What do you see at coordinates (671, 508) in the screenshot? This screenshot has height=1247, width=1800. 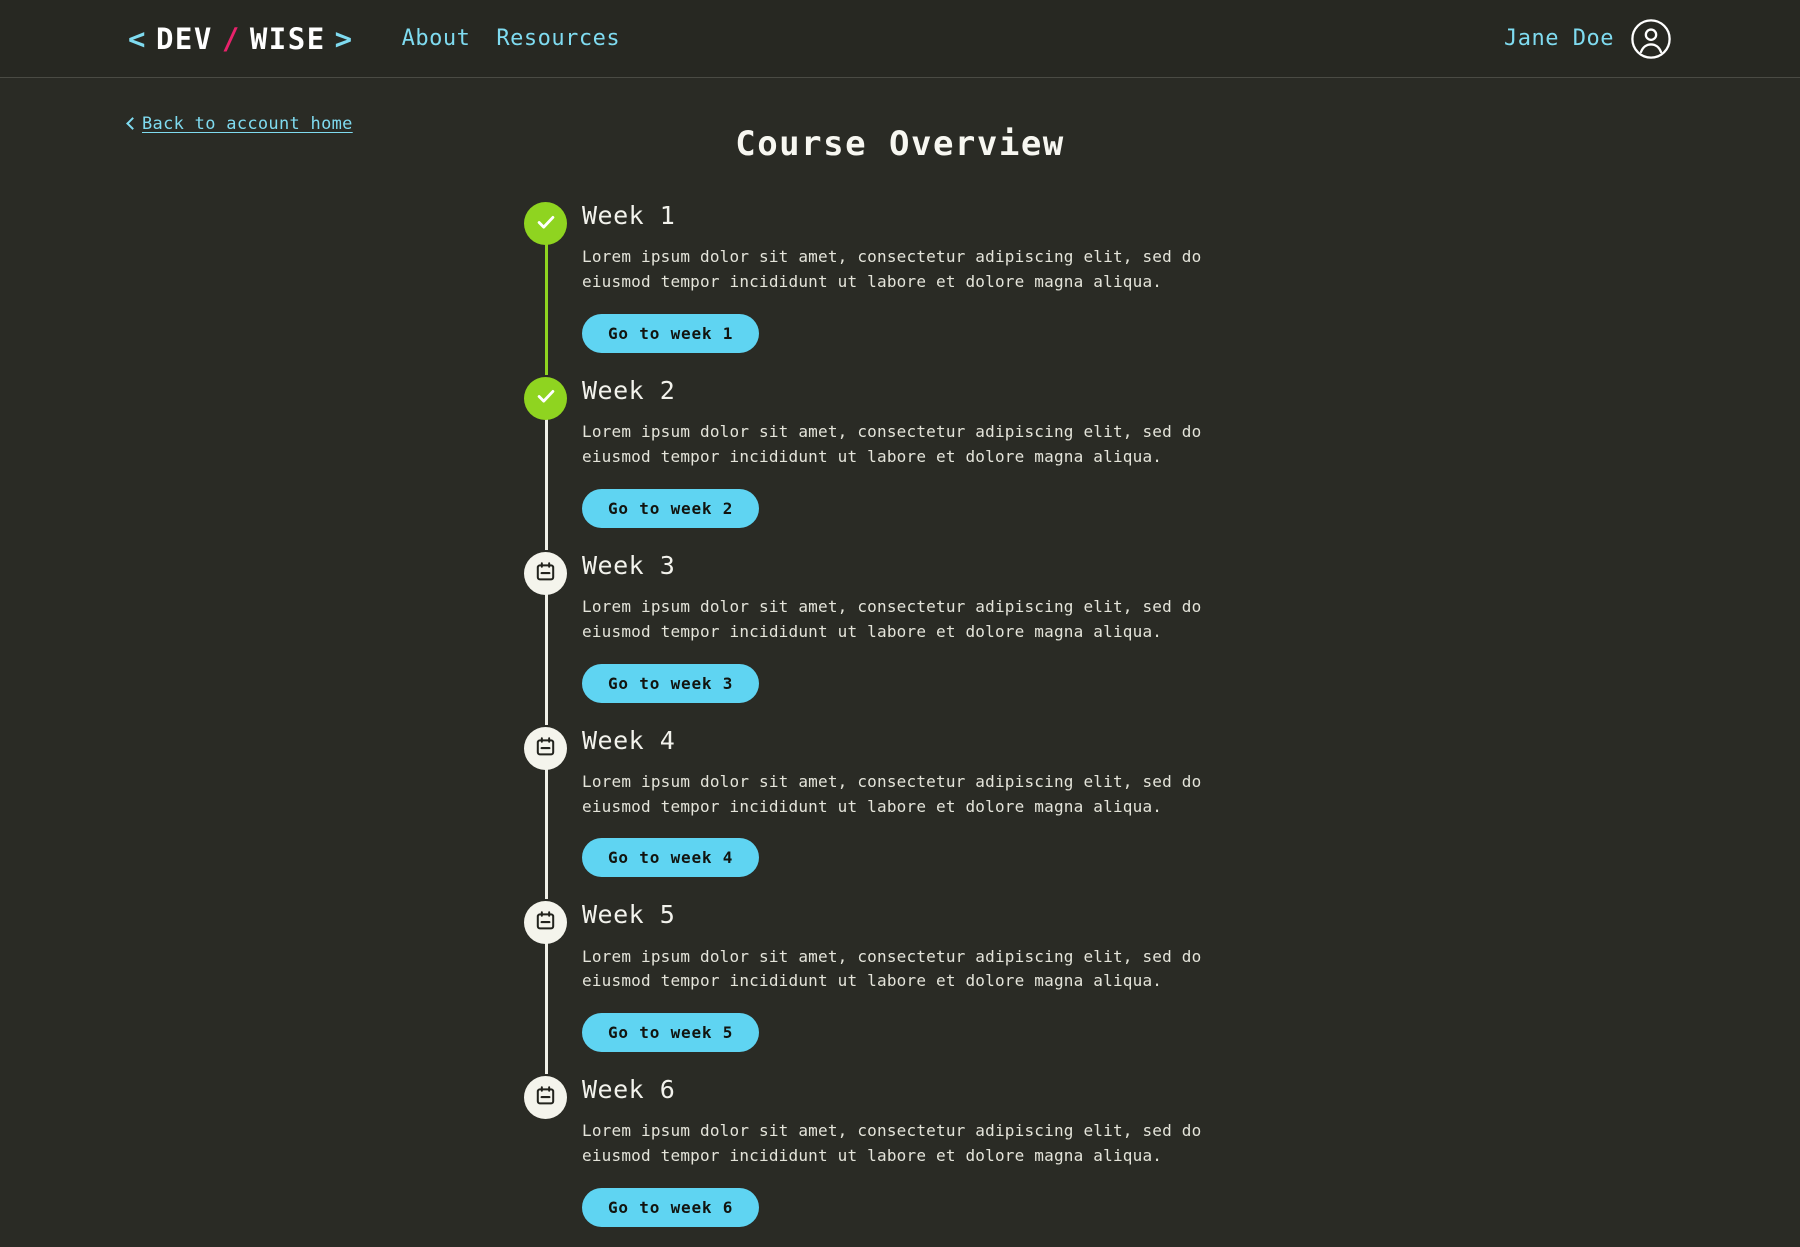 I see `go-to-week-button: Go to week 2` at bounding box center [671, 508].